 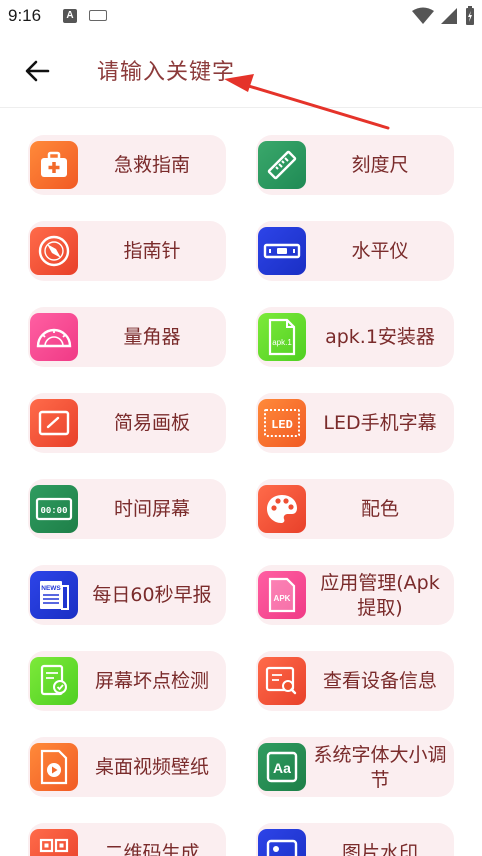 What do you see at coordinates (380, 164) in the screenshot?
I see `tool-card-label: 刻度尺` at bounding box center [380, 164].